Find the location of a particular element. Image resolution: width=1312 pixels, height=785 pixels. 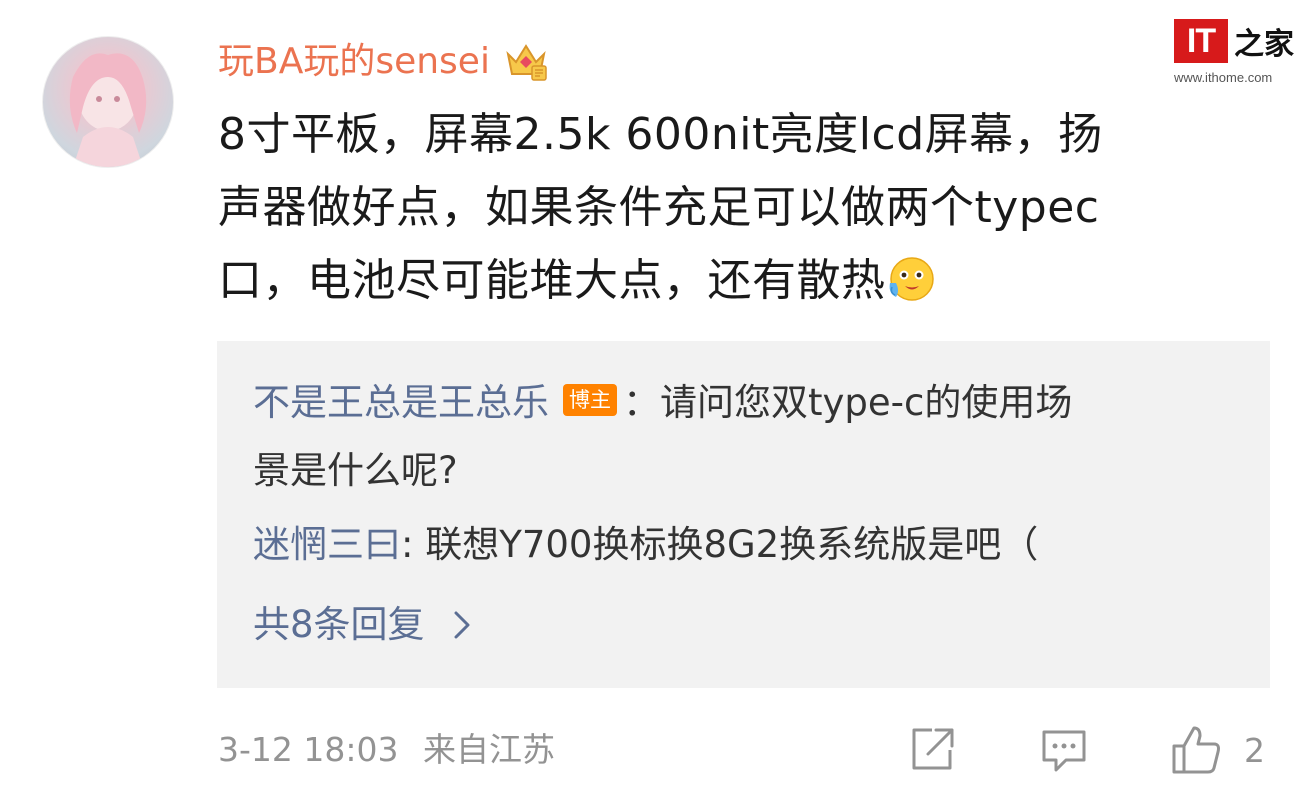

crying-emoji-icon is located at coordinates (911, 279).